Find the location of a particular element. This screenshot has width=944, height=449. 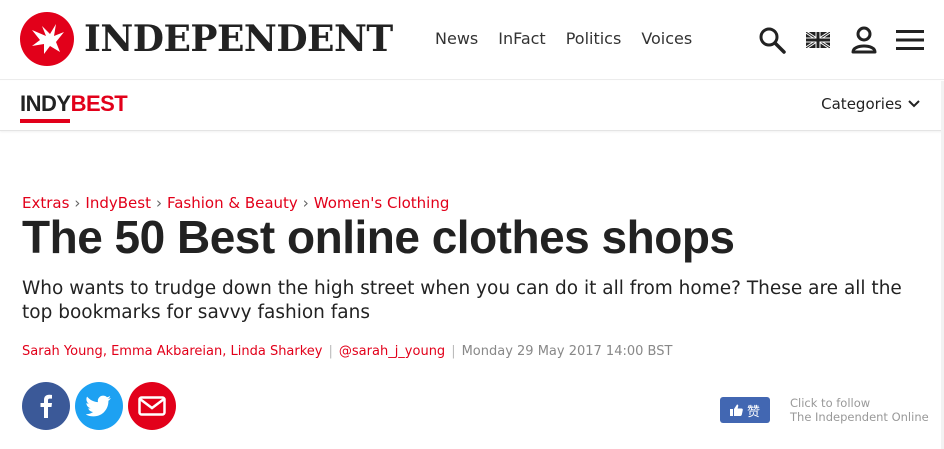

share-buttons is located at coordinates (101, 406).